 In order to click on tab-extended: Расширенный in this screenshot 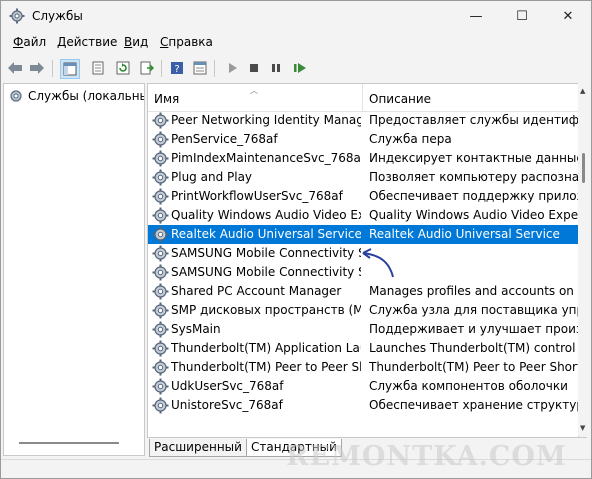, I will do `click(198, 448)`.